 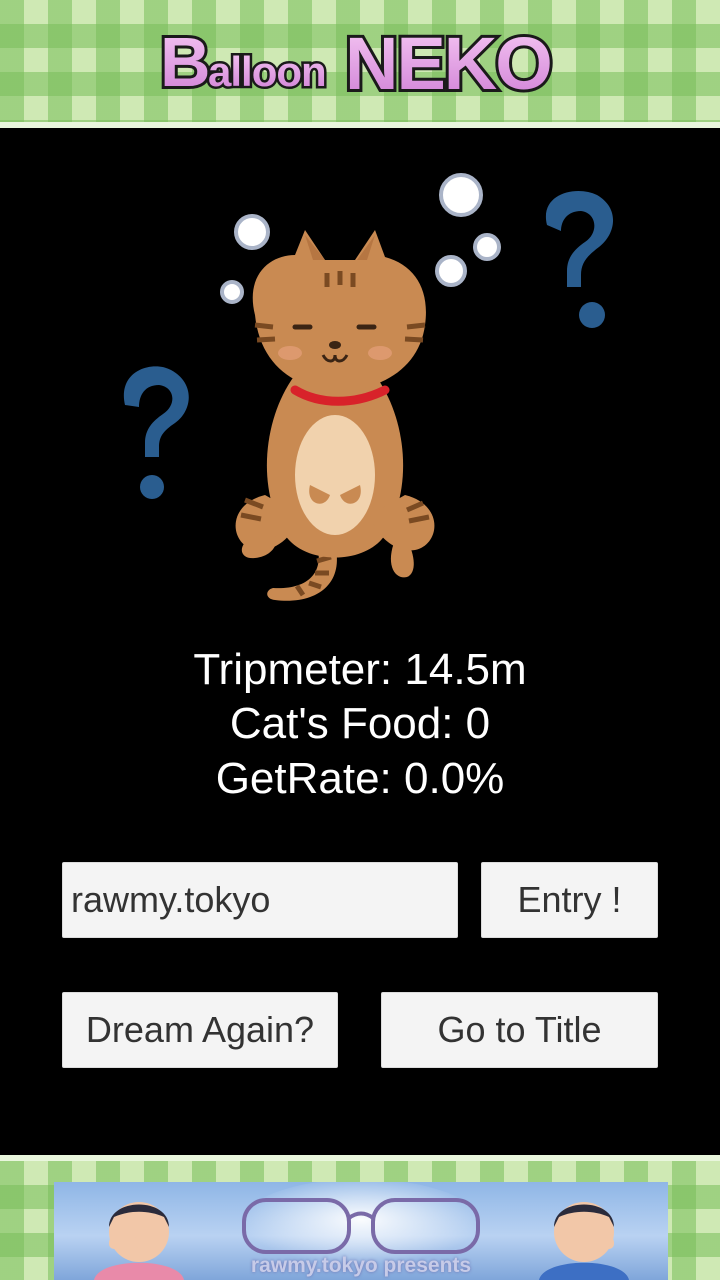 I want to click on svg-text: B, so click(x=185, y=62).